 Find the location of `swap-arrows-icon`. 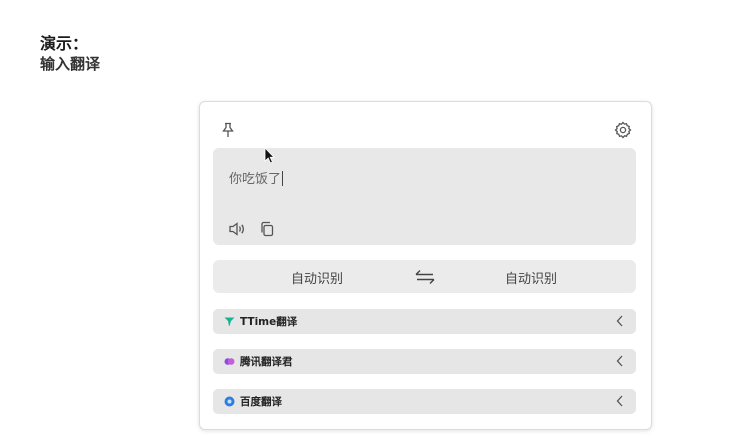

swap-arrows-icon is located at coordinates (425, 277).